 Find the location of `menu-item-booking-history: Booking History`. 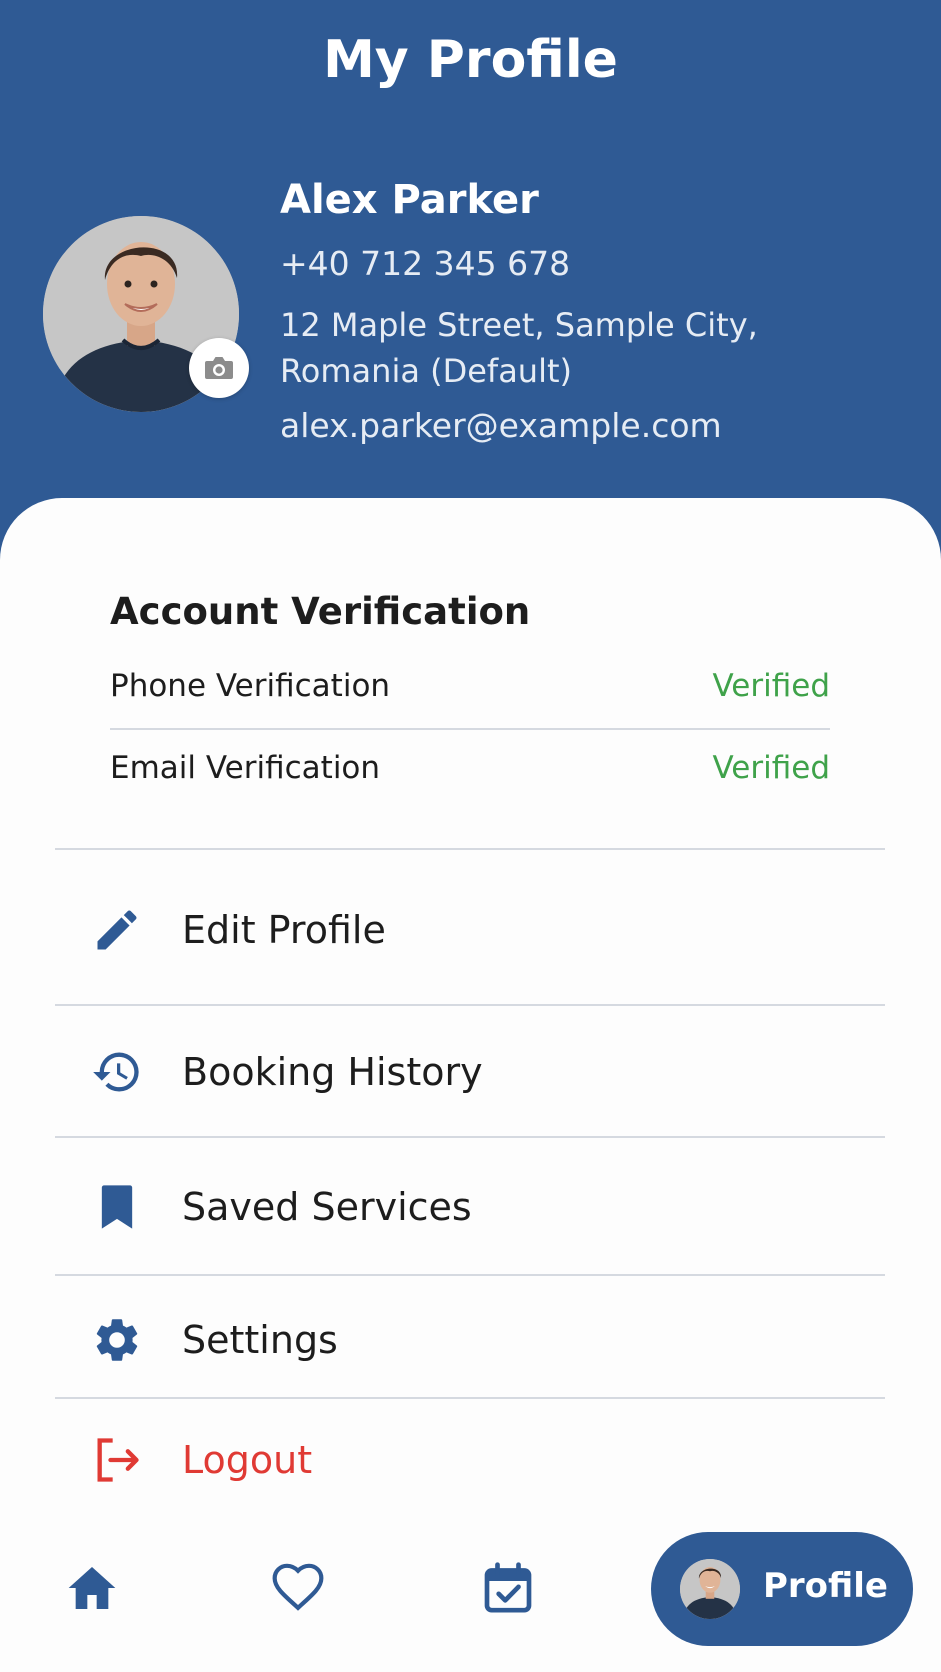

menu-item-booking-history: Booking History is located at coordinates (470, 1072).